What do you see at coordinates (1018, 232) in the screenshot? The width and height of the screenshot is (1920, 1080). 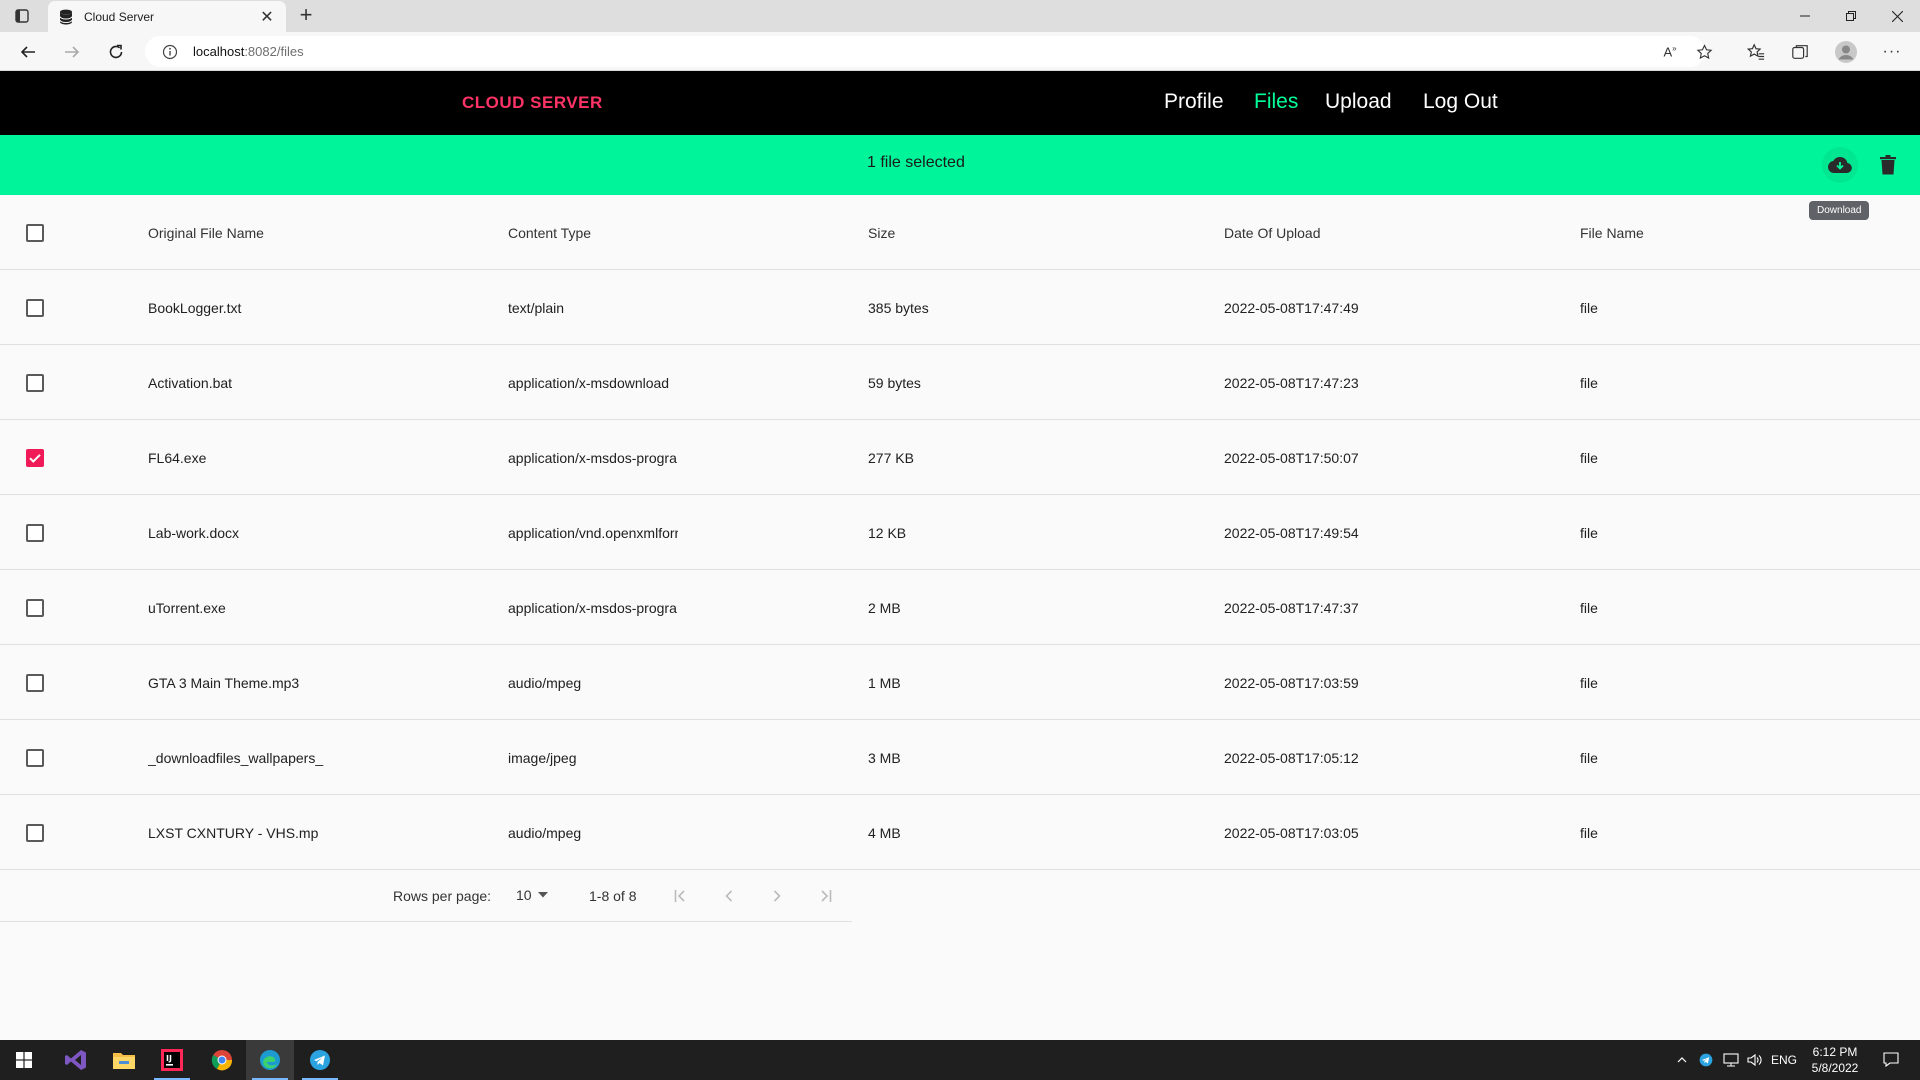 I see `header-size: Size` at bounding box center [1018, 232].